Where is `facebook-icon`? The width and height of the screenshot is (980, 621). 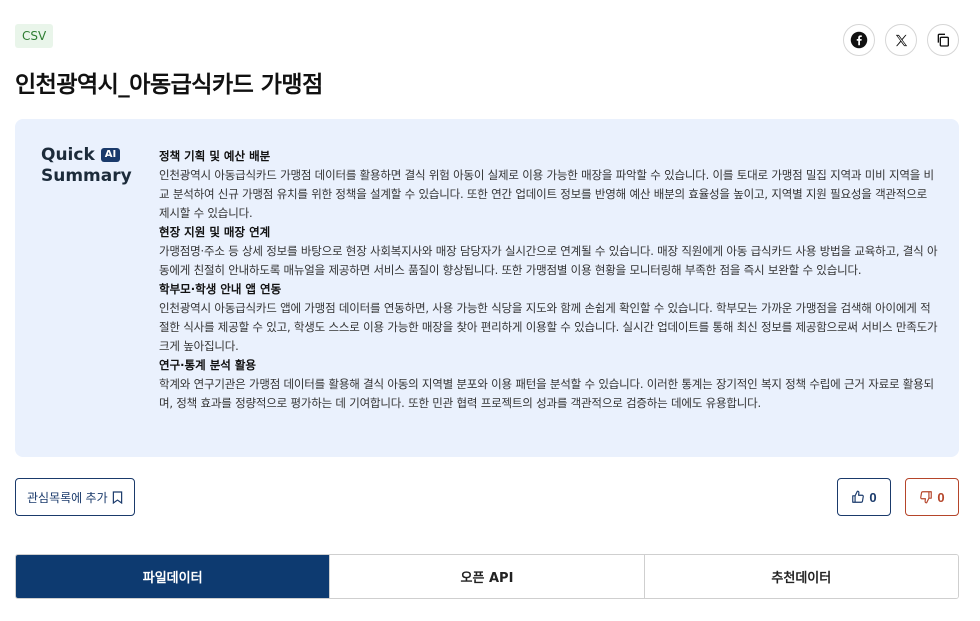
facebook-icon is located at coordinates (859, 40).